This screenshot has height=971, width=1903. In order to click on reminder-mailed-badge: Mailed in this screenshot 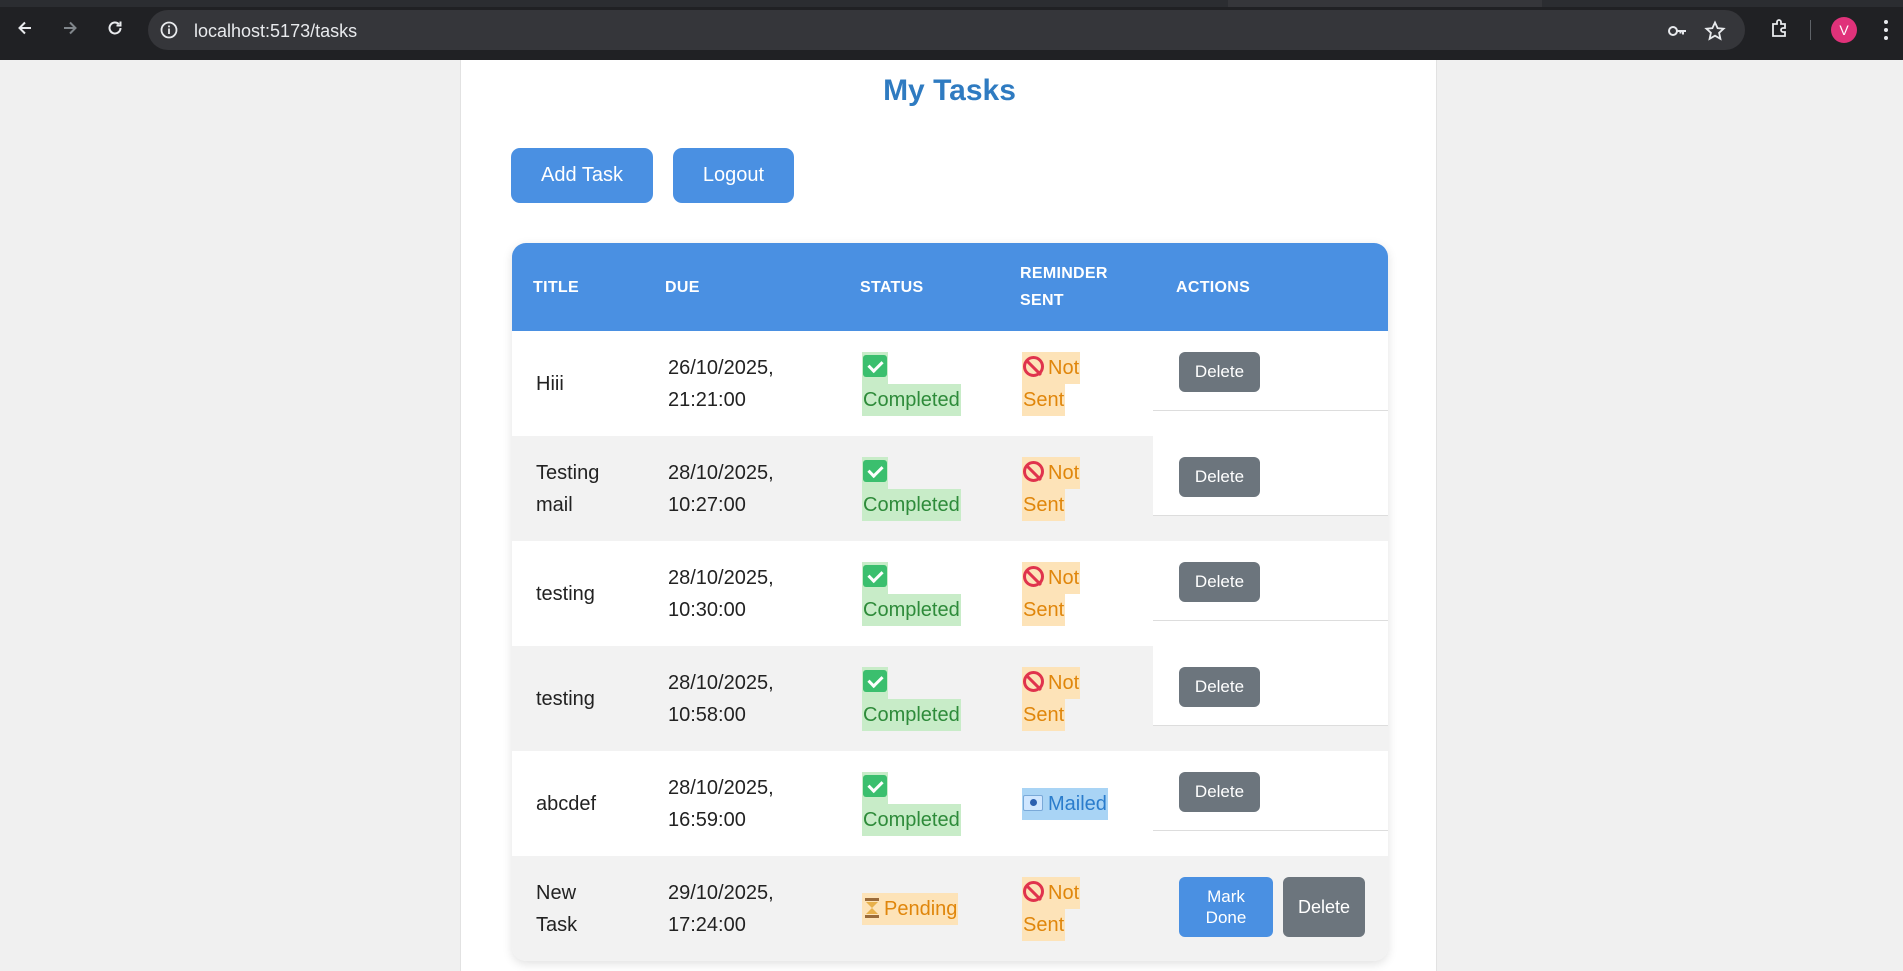, I will do `click(1065, 803)`.